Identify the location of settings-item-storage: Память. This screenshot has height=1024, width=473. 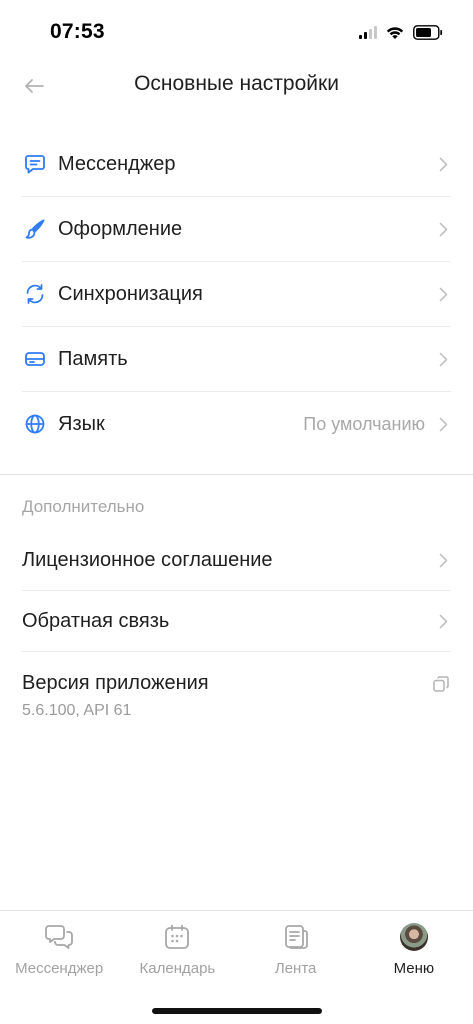
(236, 359).